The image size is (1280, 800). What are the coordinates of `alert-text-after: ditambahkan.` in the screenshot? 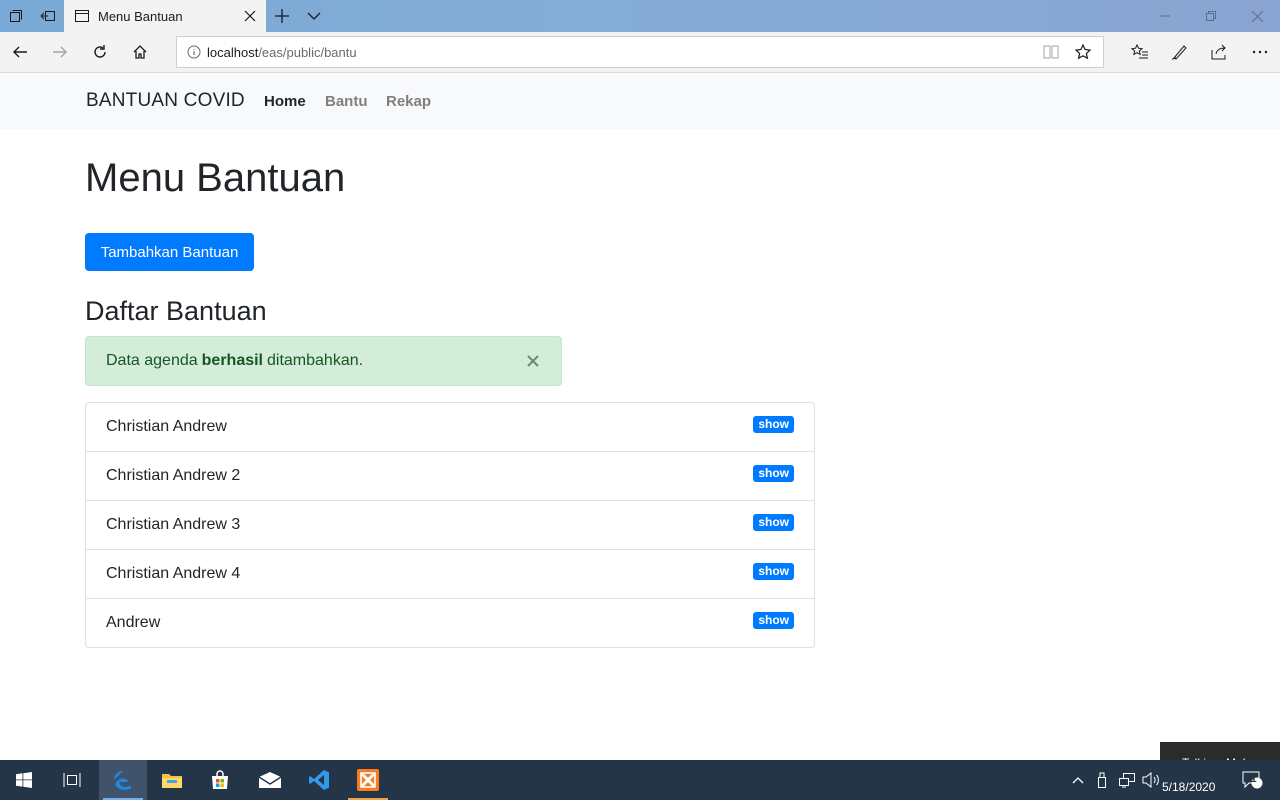 It's located at (315, 360).